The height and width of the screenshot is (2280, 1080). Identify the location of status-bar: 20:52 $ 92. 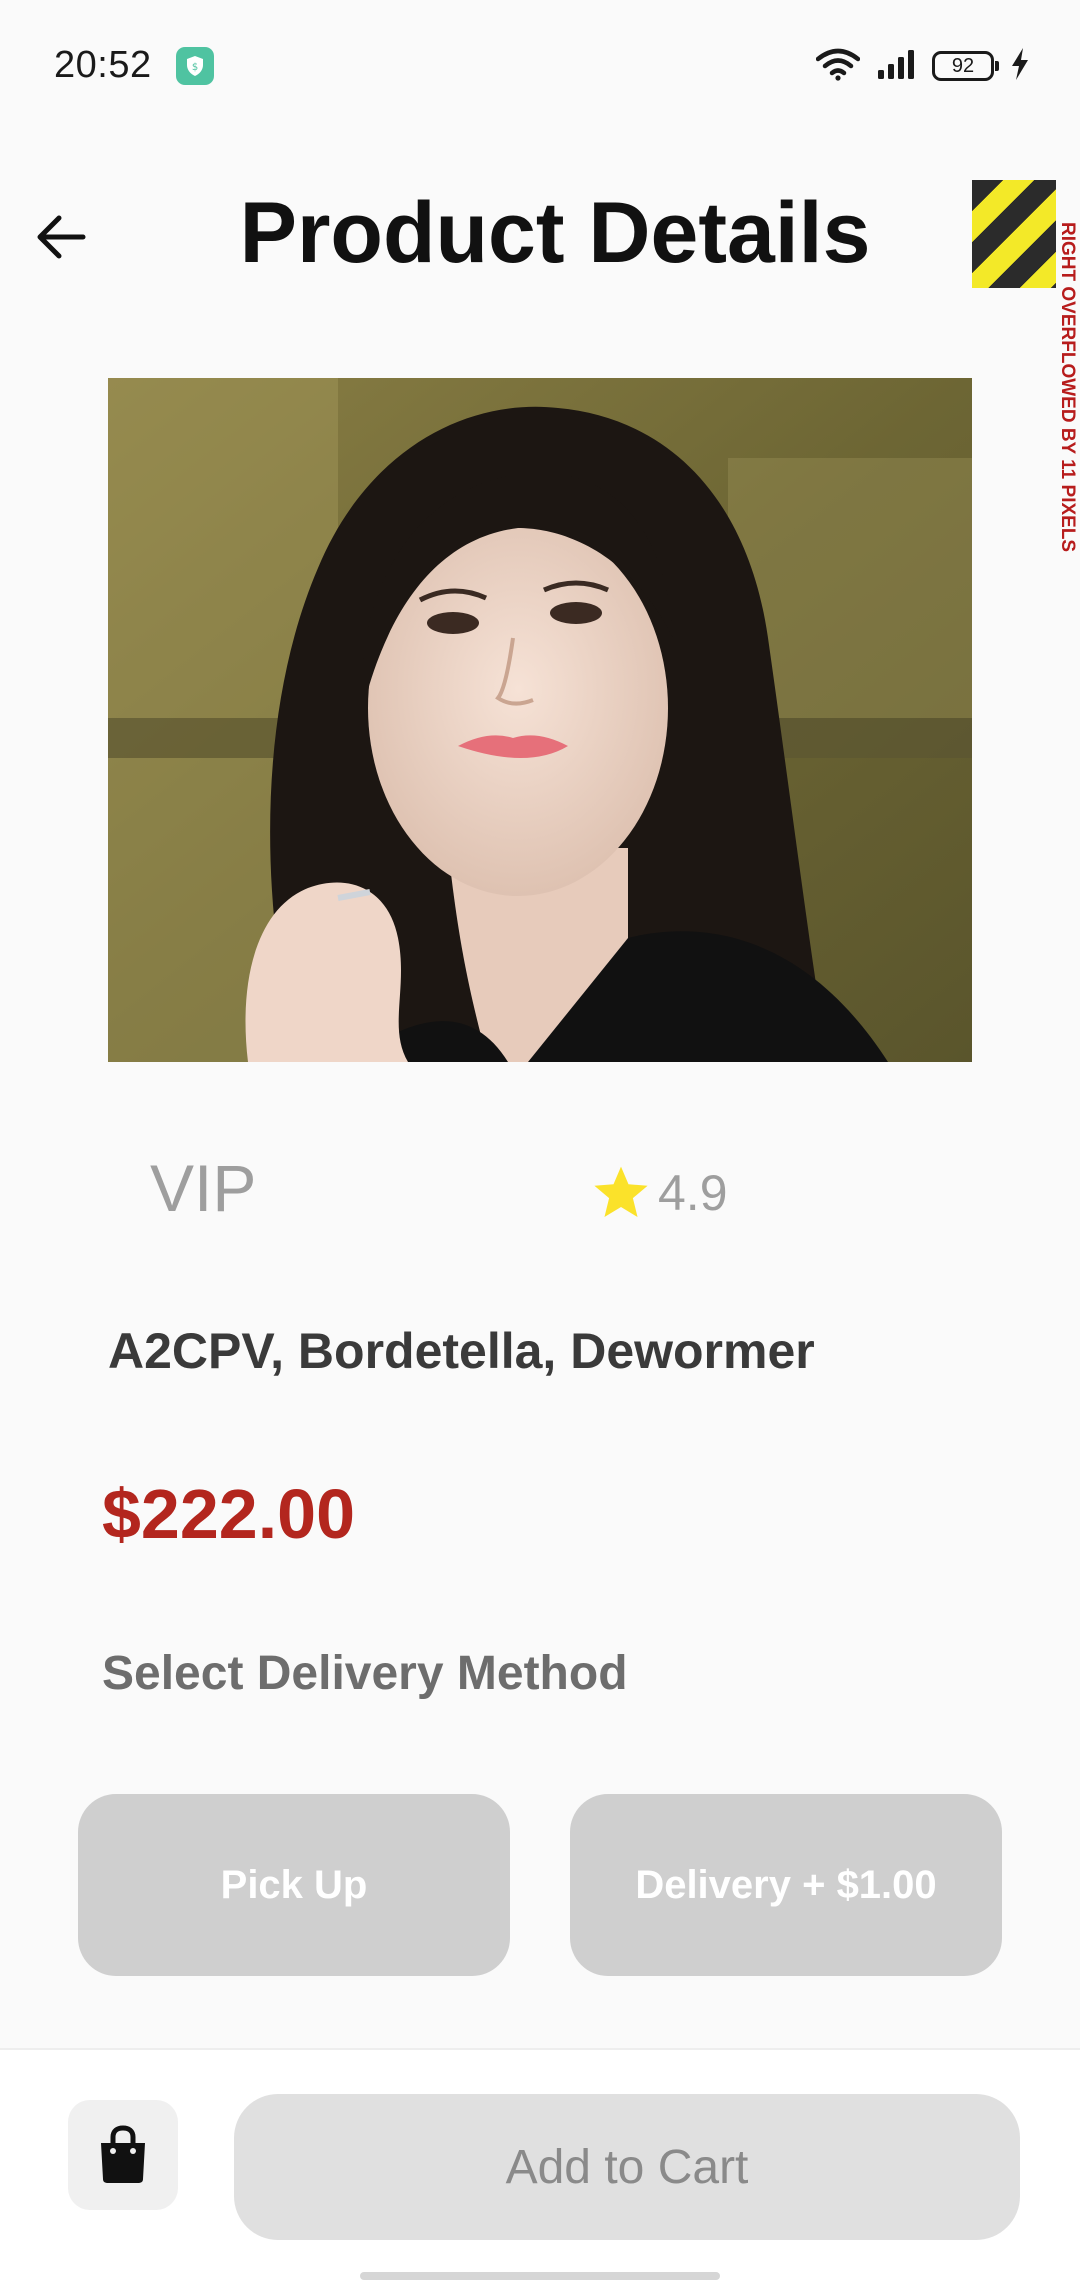
(540, 65).